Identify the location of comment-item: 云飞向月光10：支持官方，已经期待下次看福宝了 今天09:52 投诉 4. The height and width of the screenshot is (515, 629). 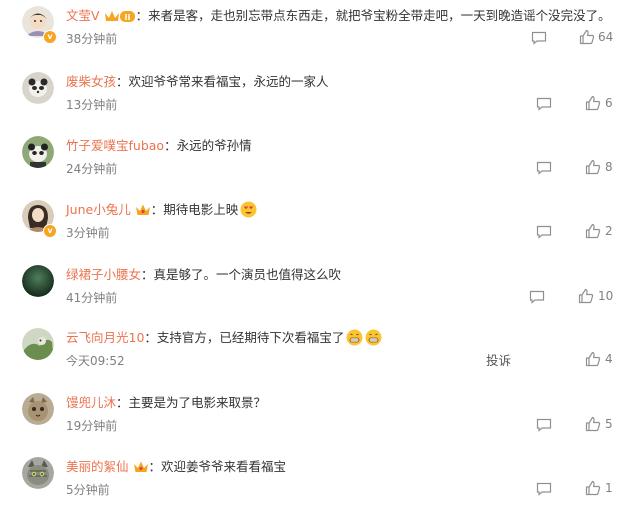
(314, 354).